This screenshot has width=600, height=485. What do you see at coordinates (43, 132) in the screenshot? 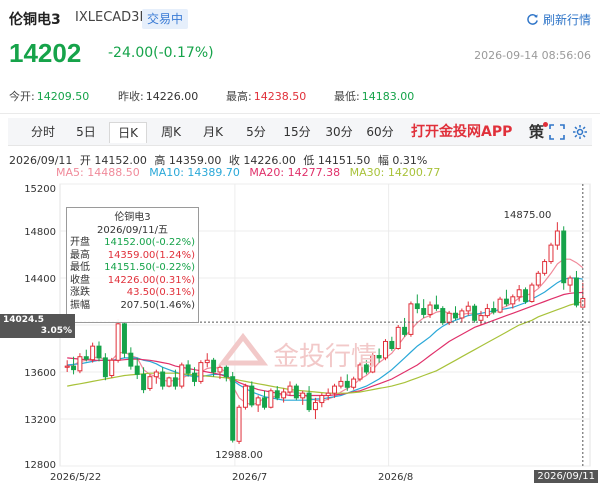
I see `tab-fenshi: 分时` at bounding box center [43, 132].